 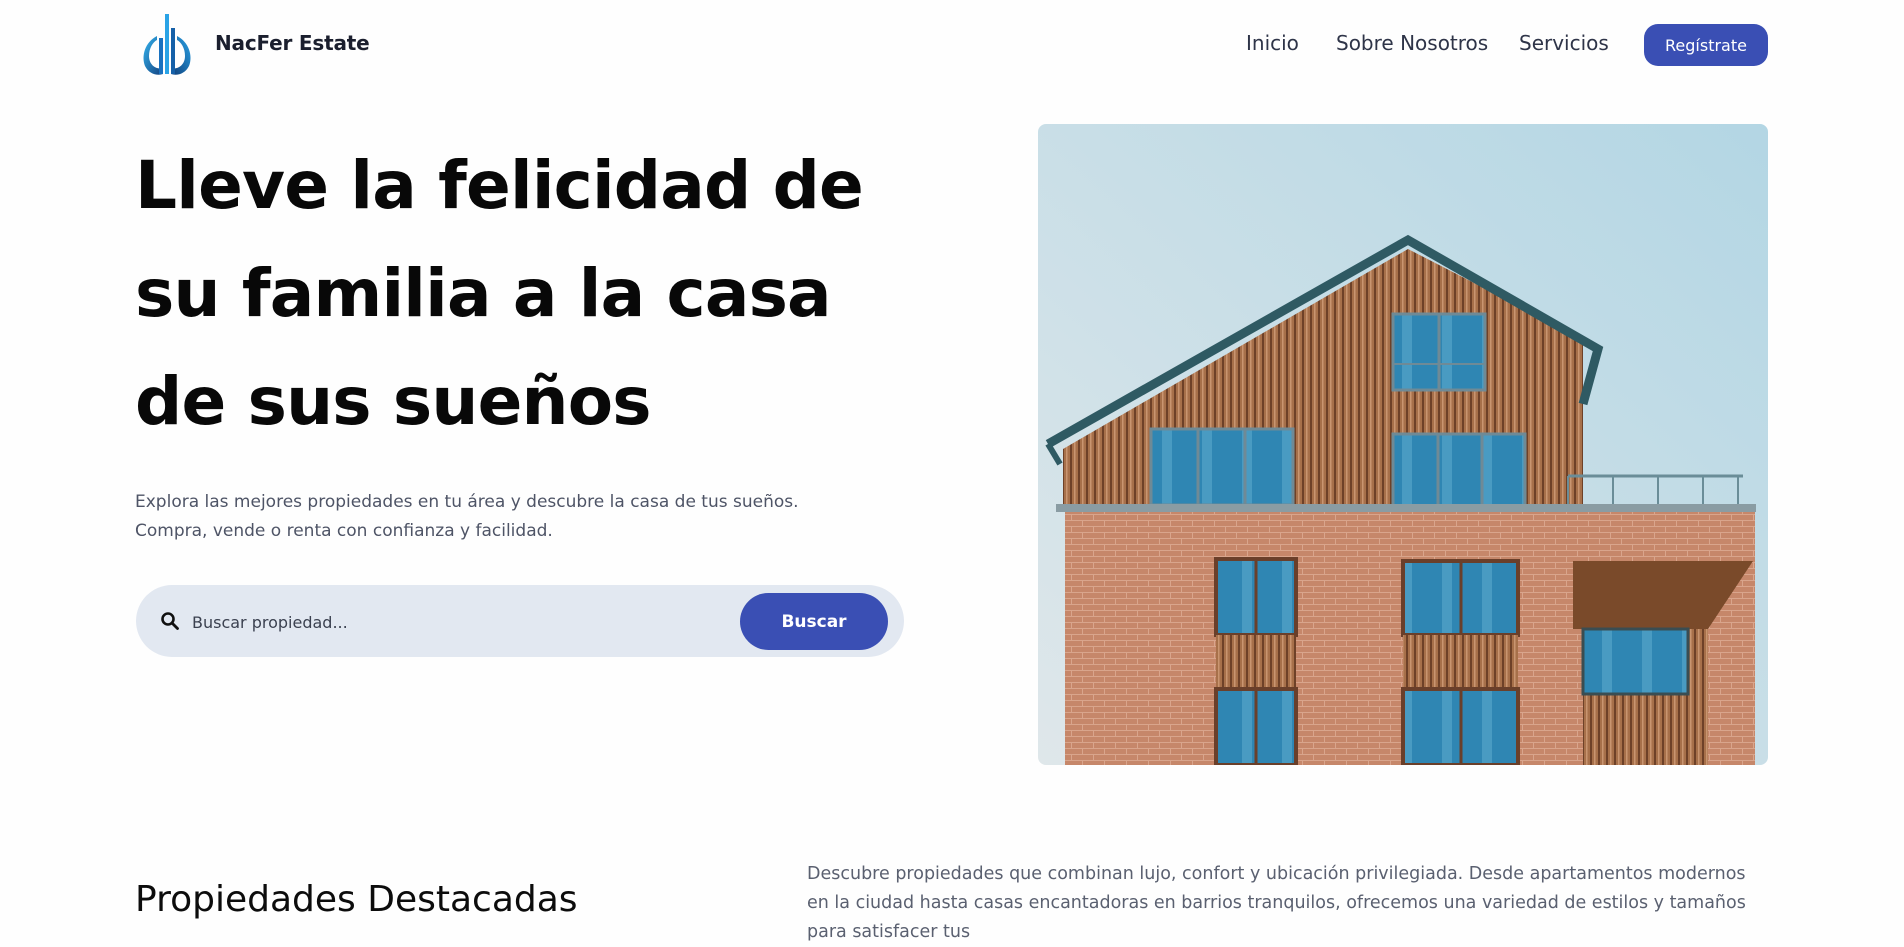 What do you see at coordinates (292, 43) in the screenshot?
I see `brand-name: NacFer Estate` at bounding box center [292, 43].